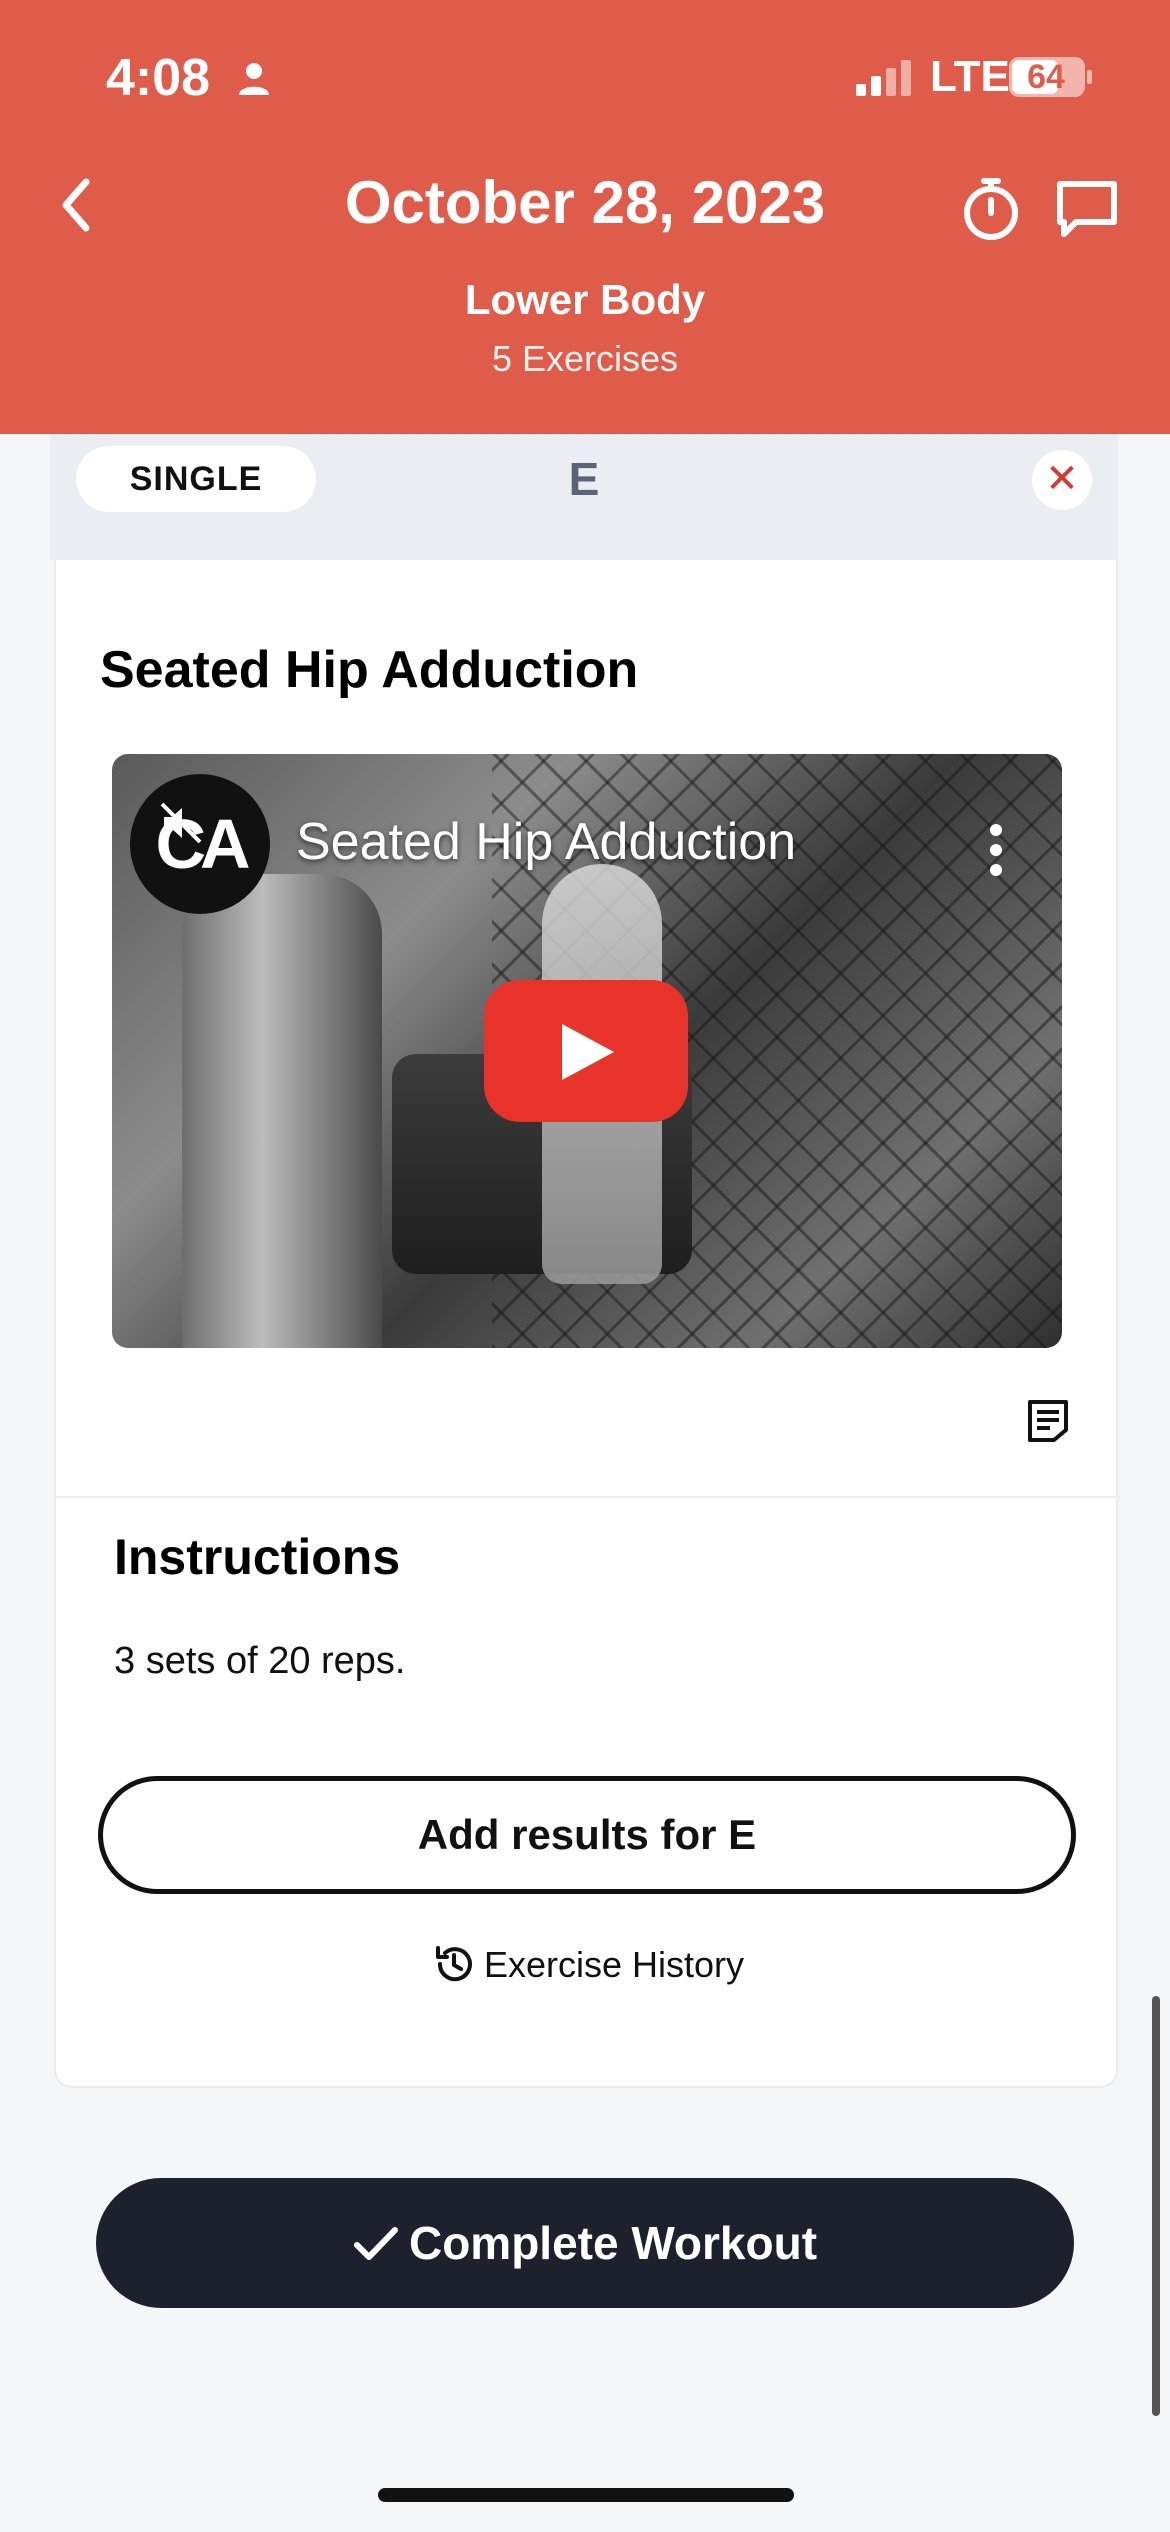 This screenshot has height=2532, width=1170. What do you see at coordinates (158, 78) in the screenshot?
I see `status-time: 4:08` at bounding box center [158, 78].